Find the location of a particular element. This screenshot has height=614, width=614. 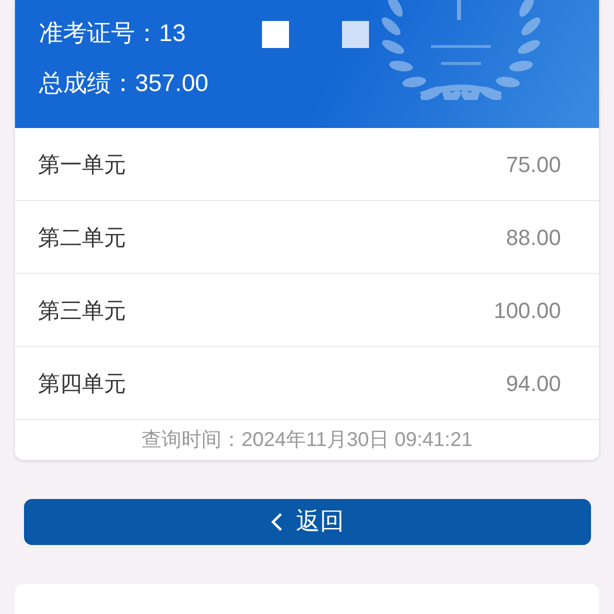

unit-name: 第三单元 is located at coordinates (82, 310).